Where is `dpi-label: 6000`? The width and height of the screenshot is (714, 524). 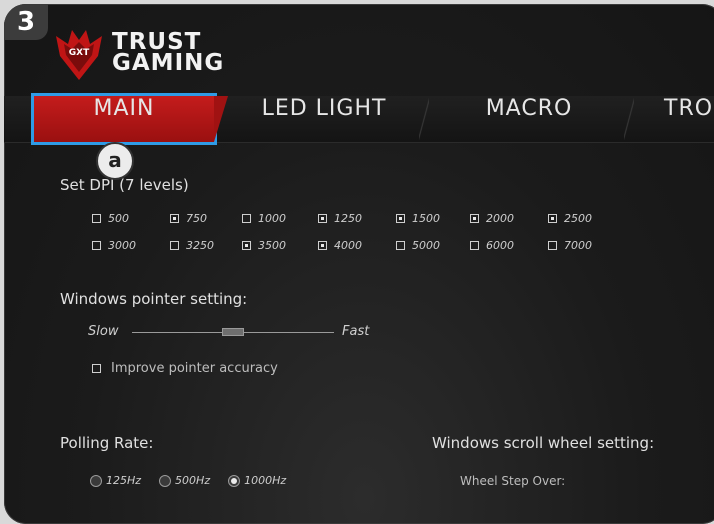 dpi-label: 6000 is located at coordinates (500, 245).